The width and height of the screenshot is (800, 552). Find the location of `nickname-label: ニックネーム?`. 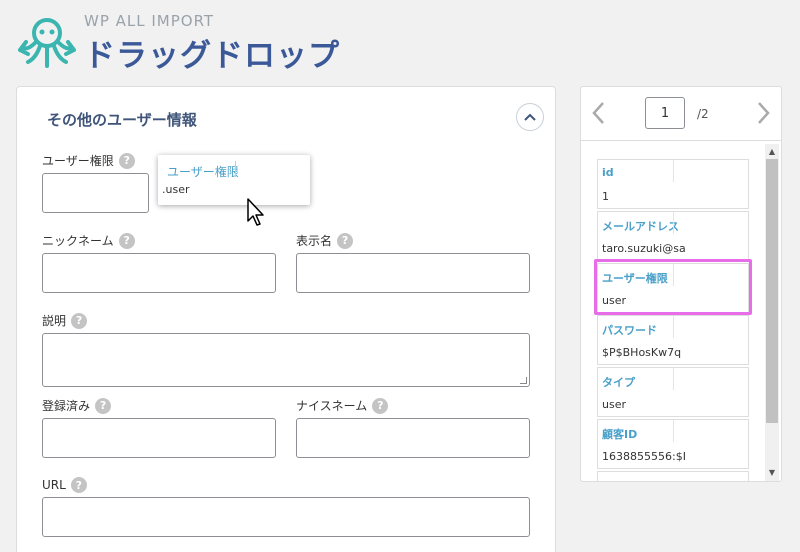

nickname-label: ニックネーム? is located at coordinates (88, 240).